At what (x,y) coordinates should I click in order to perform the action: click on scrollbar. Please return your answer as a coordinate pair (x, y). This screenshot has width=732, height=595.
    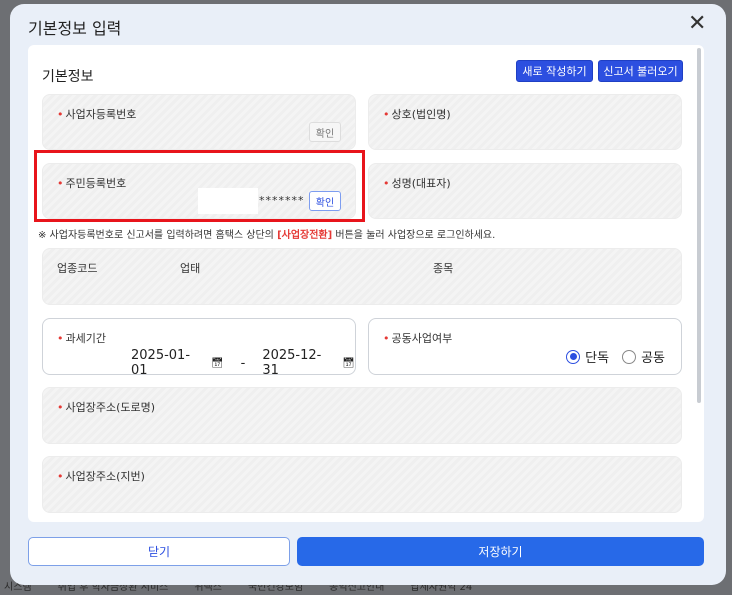
    Looking at the image, I should click on (699, 225).